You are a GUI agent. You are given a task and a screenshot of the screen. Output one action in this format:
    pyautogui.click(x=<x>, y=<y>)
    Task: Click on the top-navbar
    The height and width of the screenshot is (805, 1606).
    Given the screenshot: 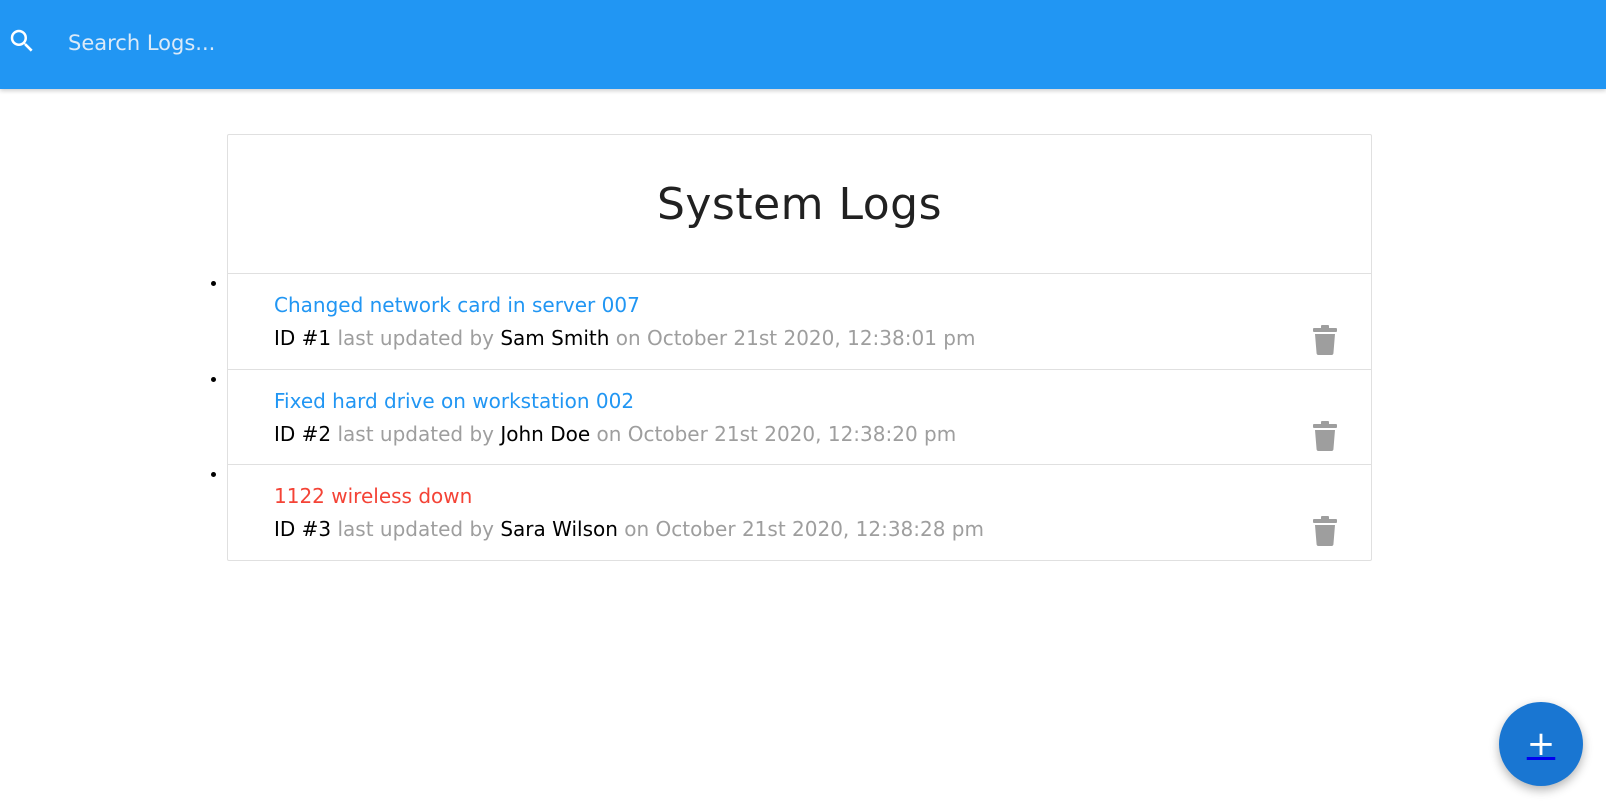 What is the action you would take?
    pyautogui.click(x=803, y=44)
    